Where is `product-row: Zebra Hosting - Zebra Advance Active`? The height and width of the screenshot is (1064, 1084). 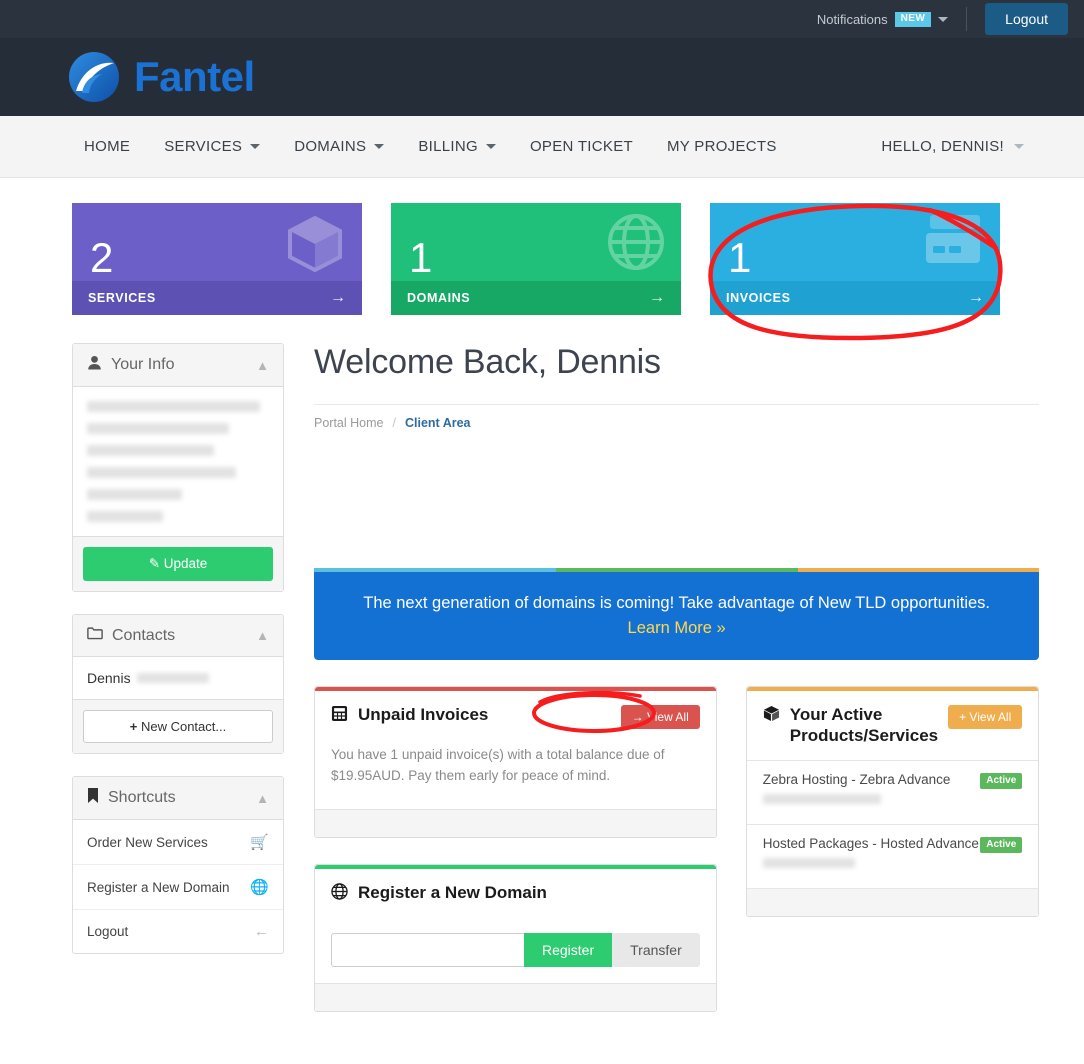
product-row: Zebra Hosting - Zebra Advance Active is located at coordinates (892, 792).